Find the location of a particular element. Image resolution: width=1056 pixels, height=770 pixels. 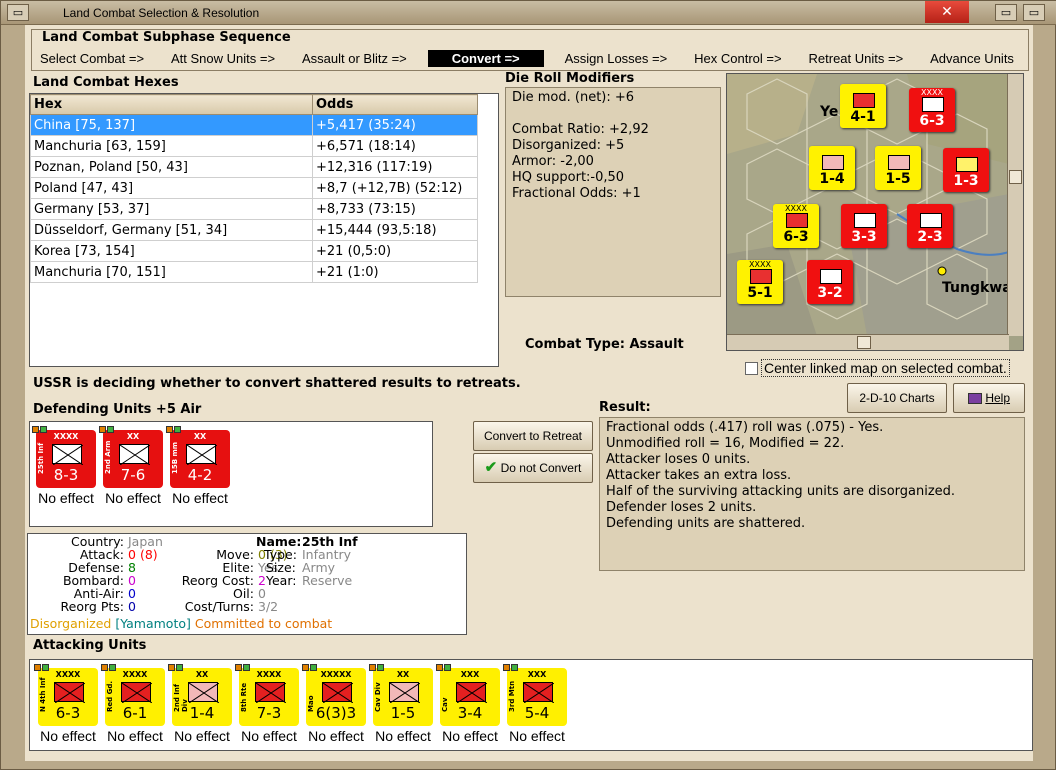

map-counter: 2-3 is located at coordinates (930, 226).